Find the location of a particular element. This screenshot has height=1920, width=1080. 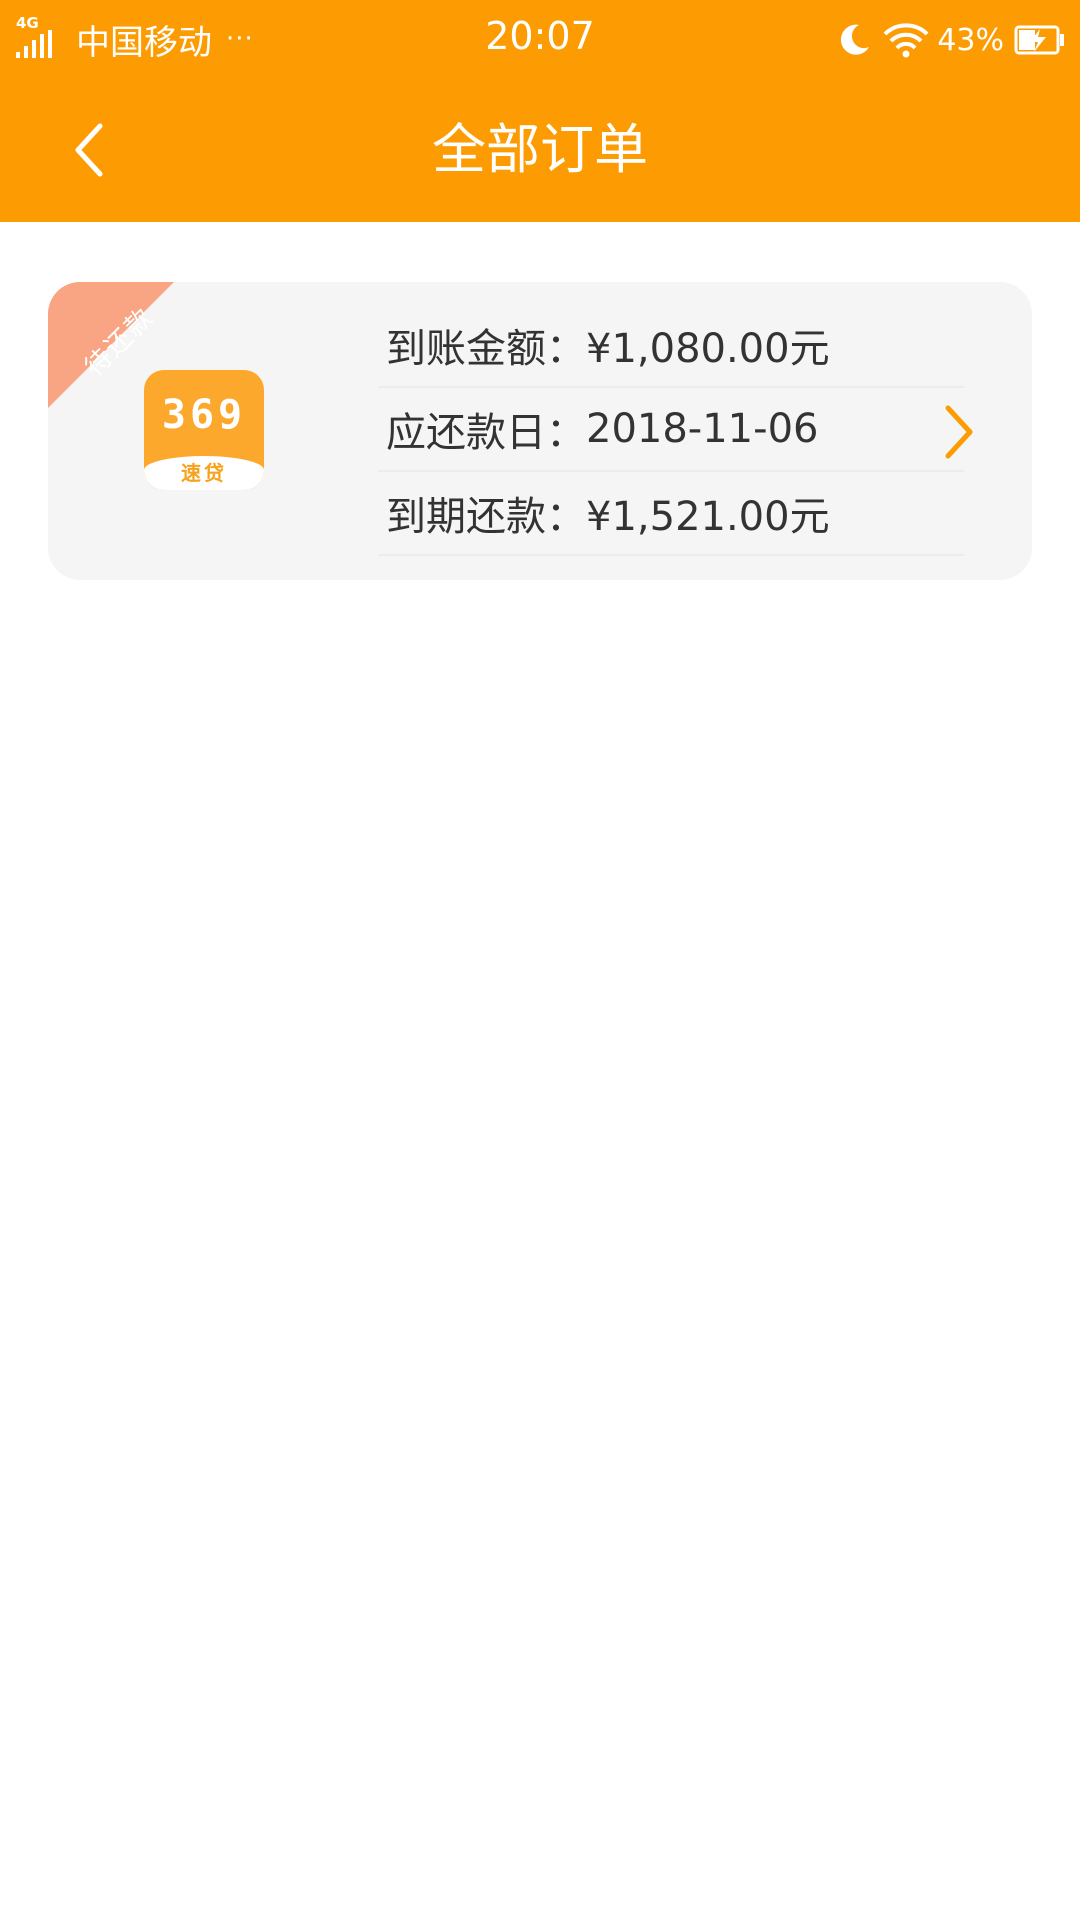

page-title: 全部订单 is located at coordinates (540, 149).